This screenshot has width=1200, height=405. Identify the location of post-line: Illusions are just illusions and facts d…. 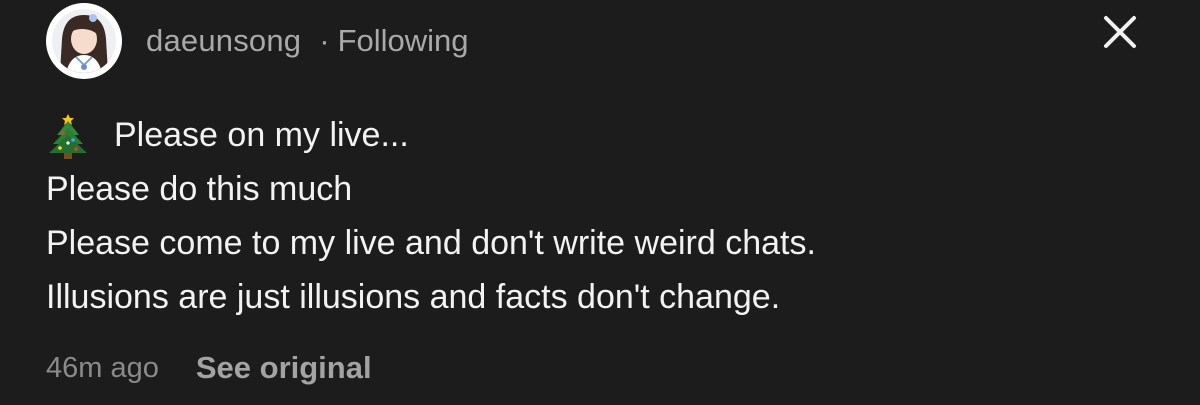
(413, 297).